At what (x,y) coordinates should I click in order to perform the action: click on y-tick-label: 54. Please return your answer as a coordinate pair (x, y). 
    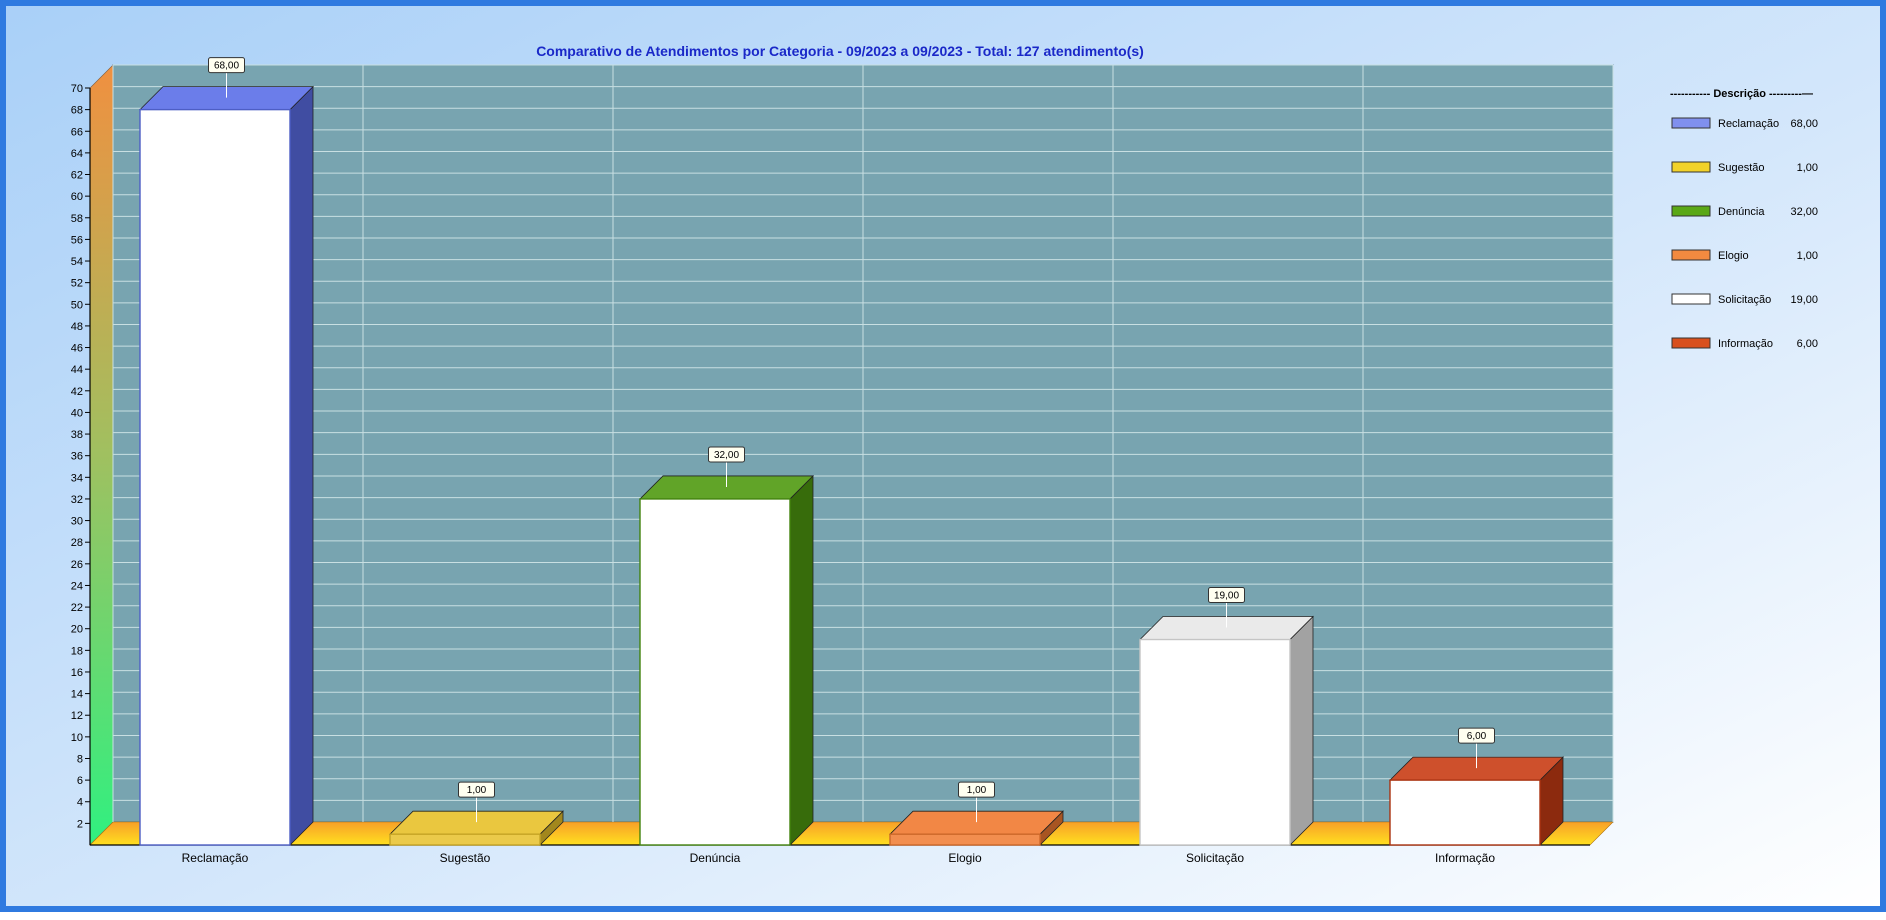
    Looking at the image, I should click on (77, 262).